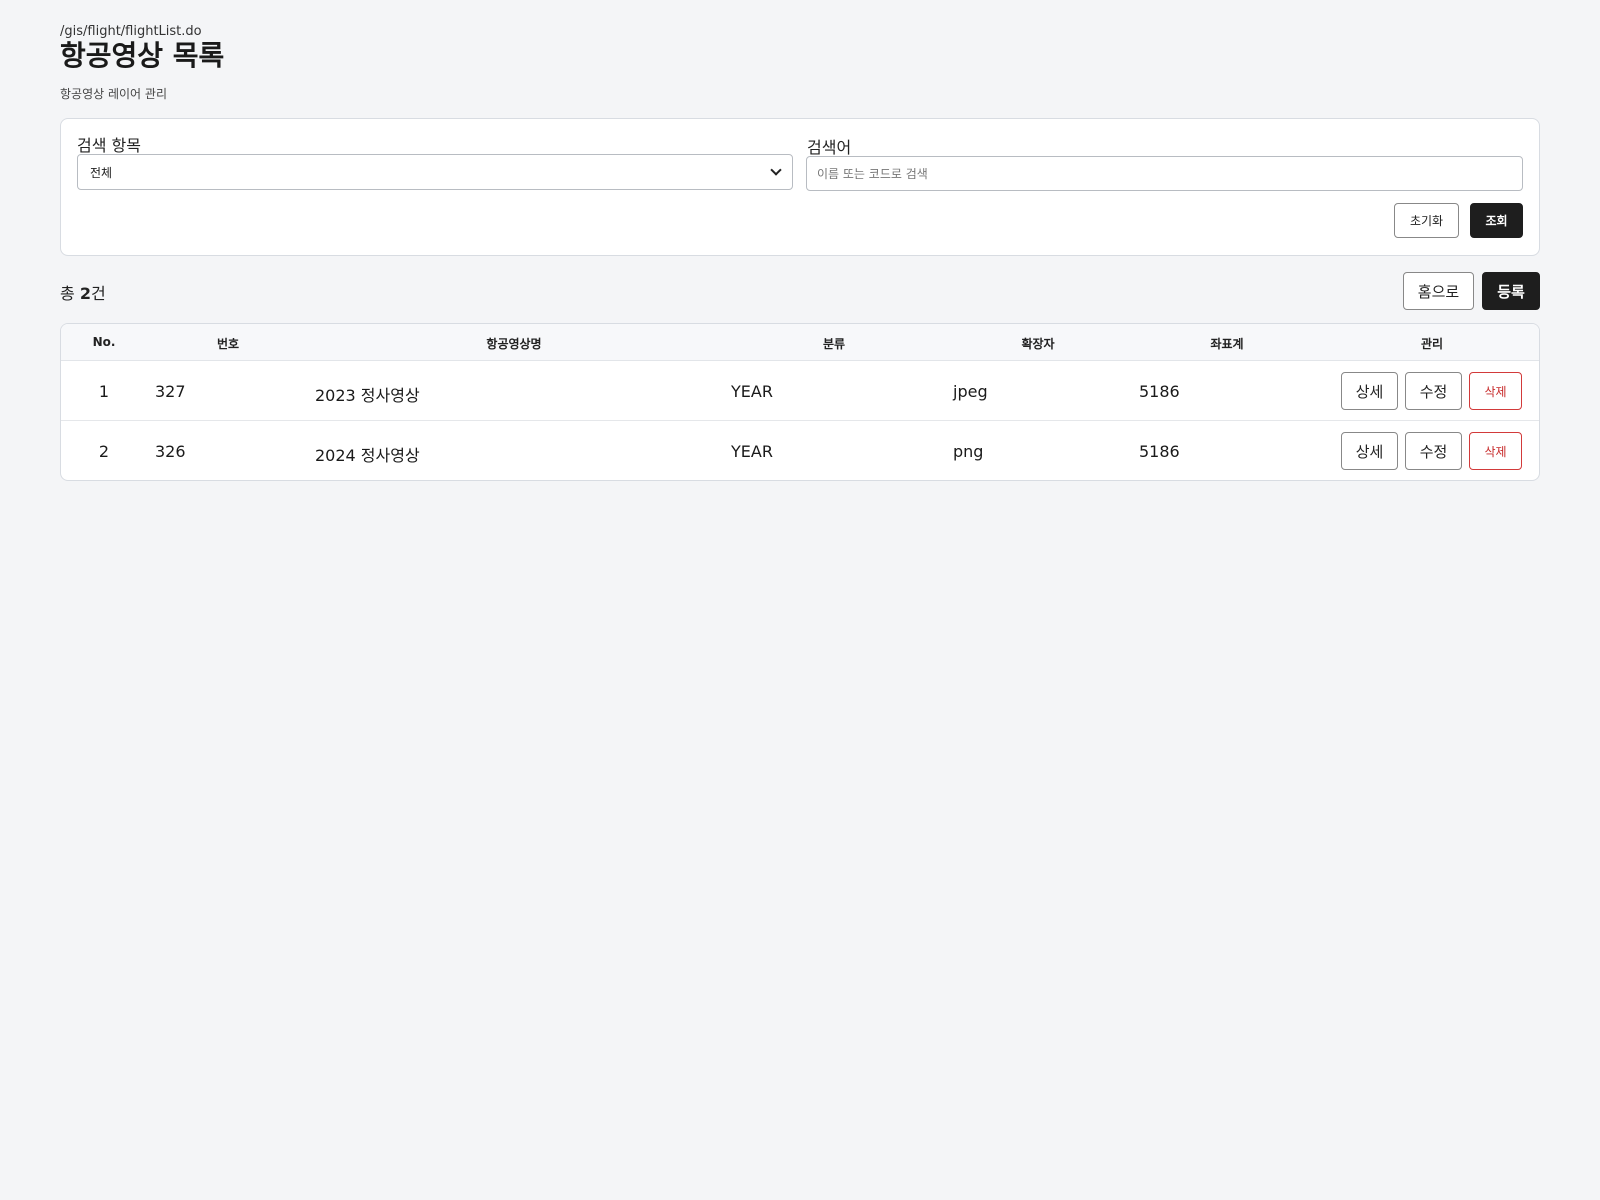 This screenshot has height=1200, width=1600. Describe the element at coordinates (435, 172) in the screenshot. I see `search-field-select: 전체` at that location.